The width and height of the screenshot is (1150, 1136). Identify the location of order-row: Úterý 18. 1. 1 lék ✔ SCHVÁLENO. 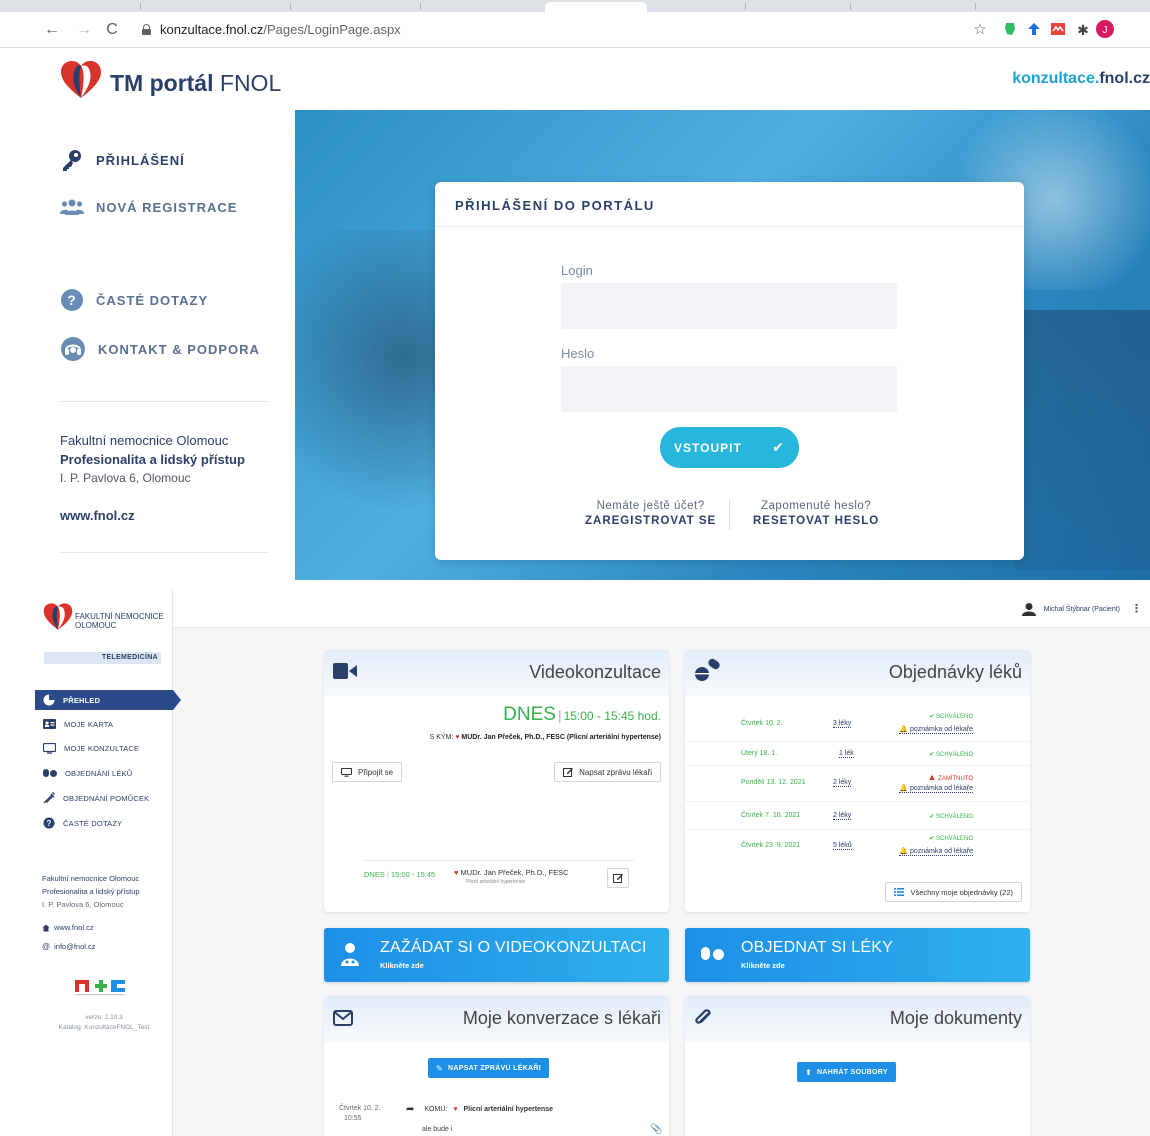
(857, 754).